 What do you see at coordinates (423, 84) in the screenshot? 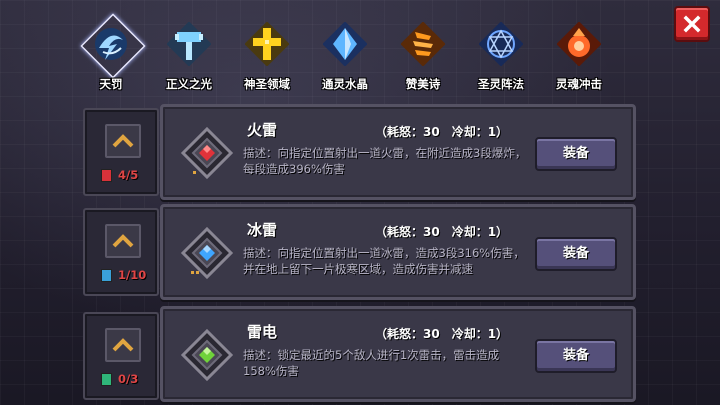
I see `tab-label: 赞美诗` at bounding box center [423, 84].